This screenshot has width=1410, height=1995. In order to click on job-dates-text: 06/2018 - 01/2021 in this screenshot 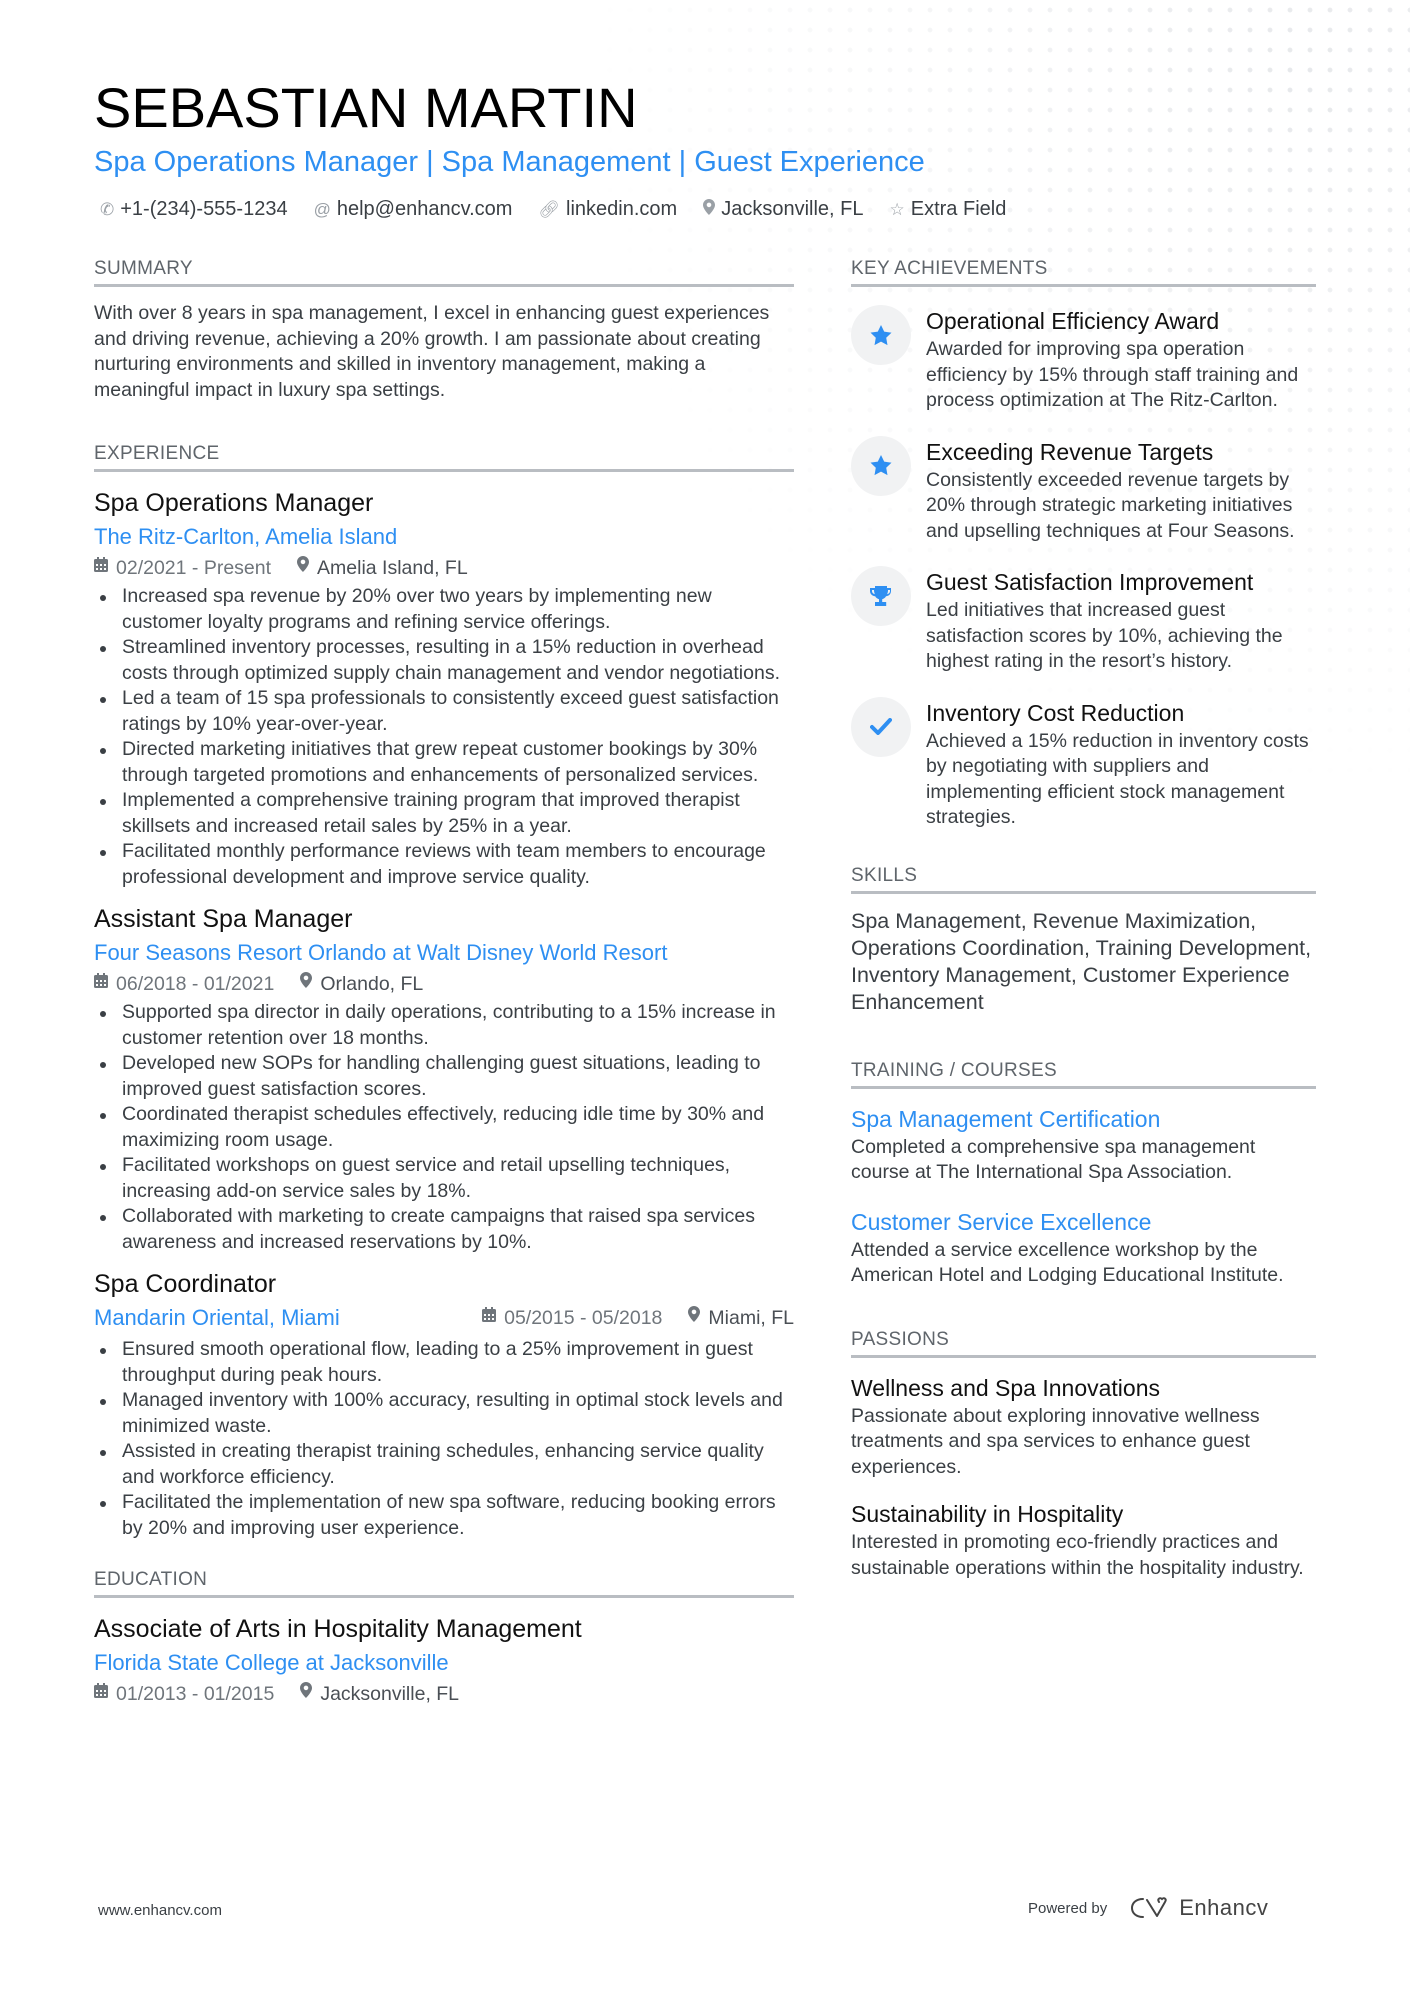, I will do `click(195, 984)`.